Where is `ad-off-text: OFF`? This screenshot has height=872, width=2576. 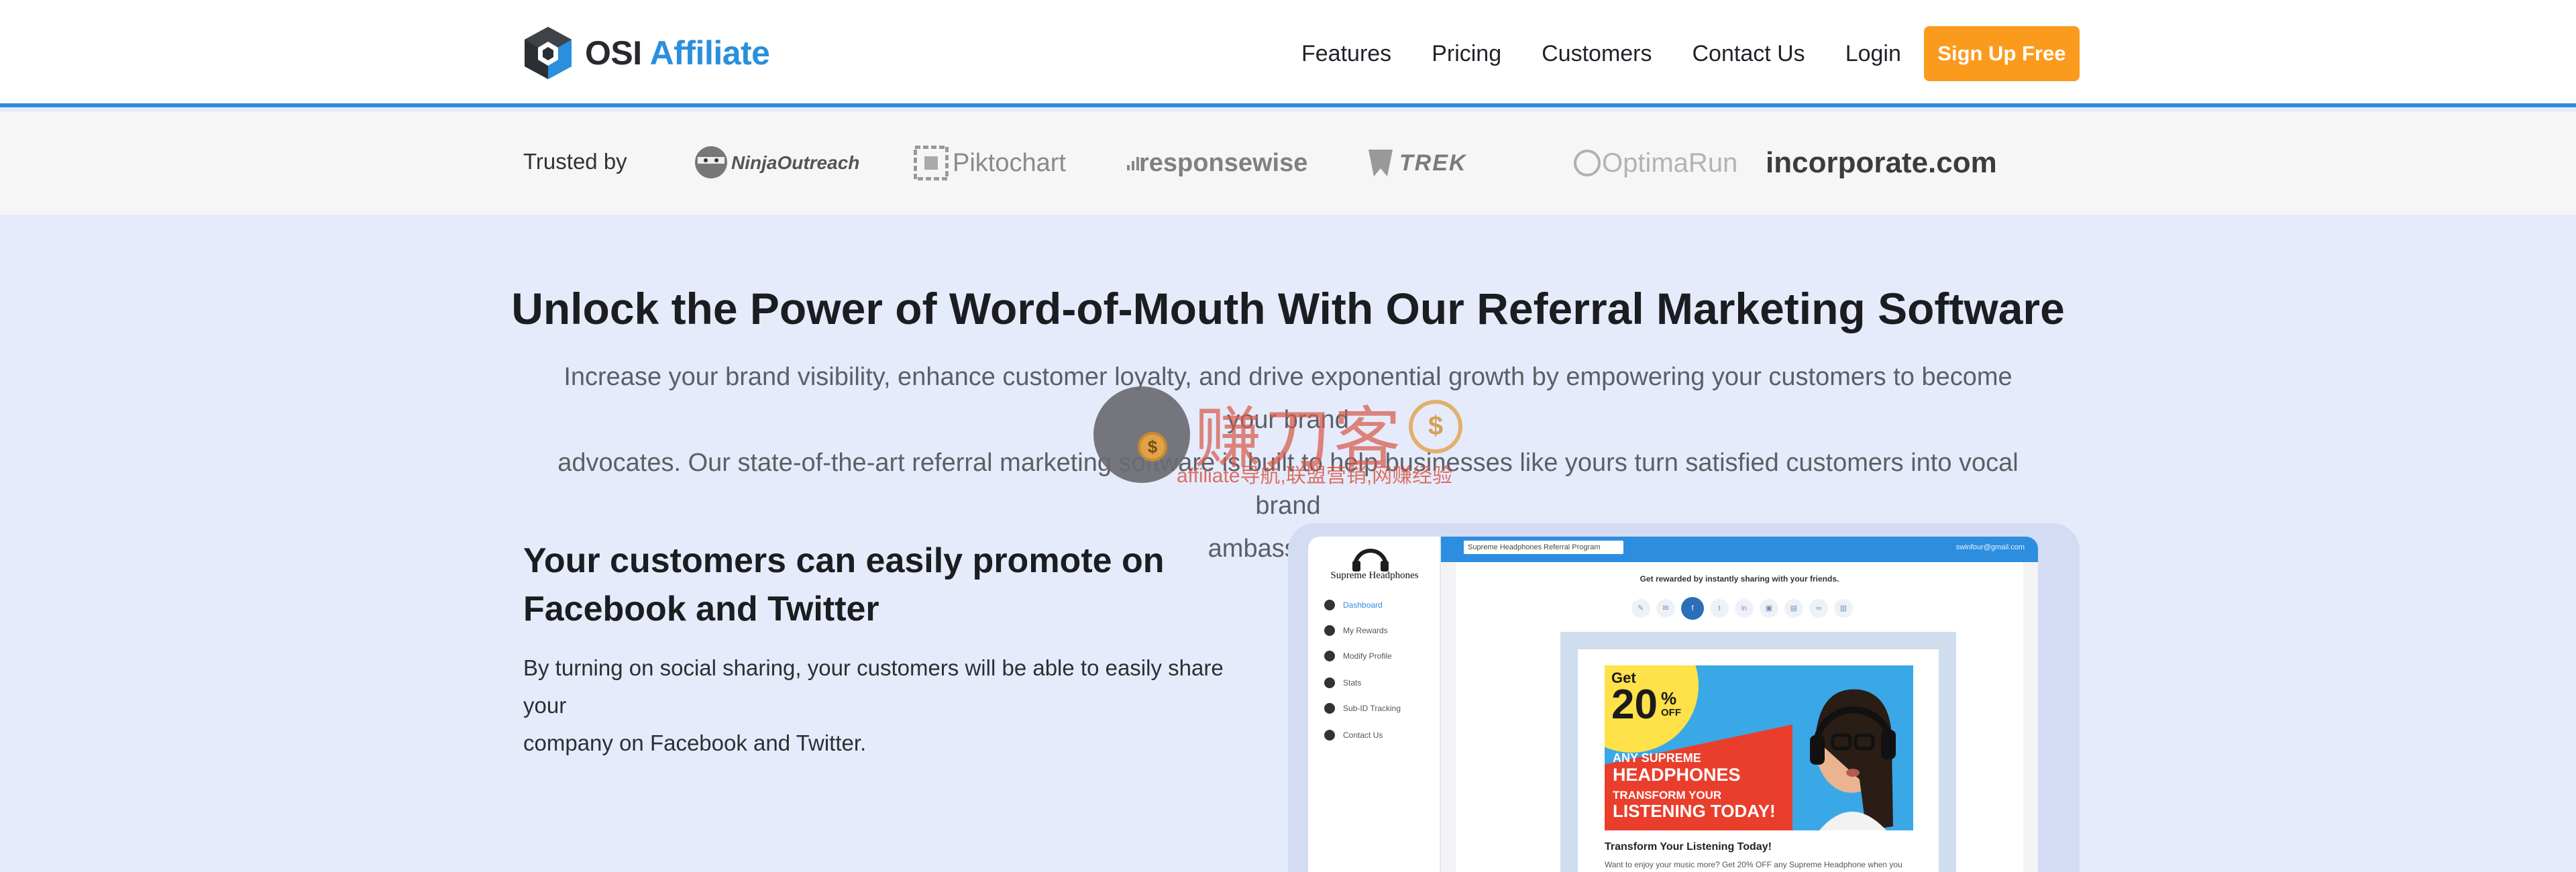
ad-off-text: OFF is located at coordinates (1671, 713).